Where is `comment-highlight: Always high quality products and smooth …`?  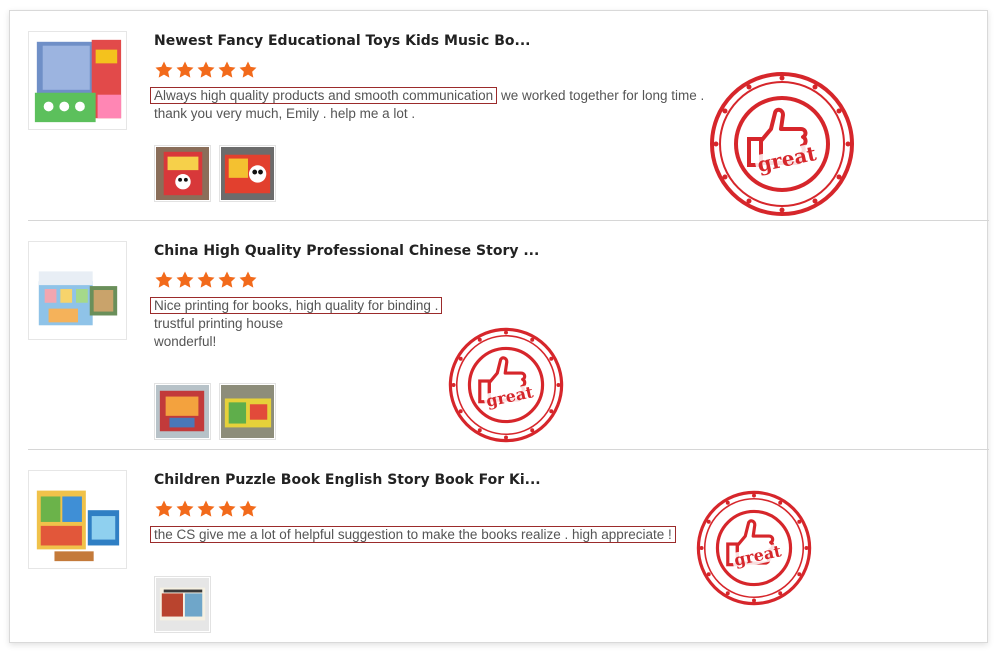 comment-highlight: Always high quality products and smooth … is located at coordinates (324, 95).